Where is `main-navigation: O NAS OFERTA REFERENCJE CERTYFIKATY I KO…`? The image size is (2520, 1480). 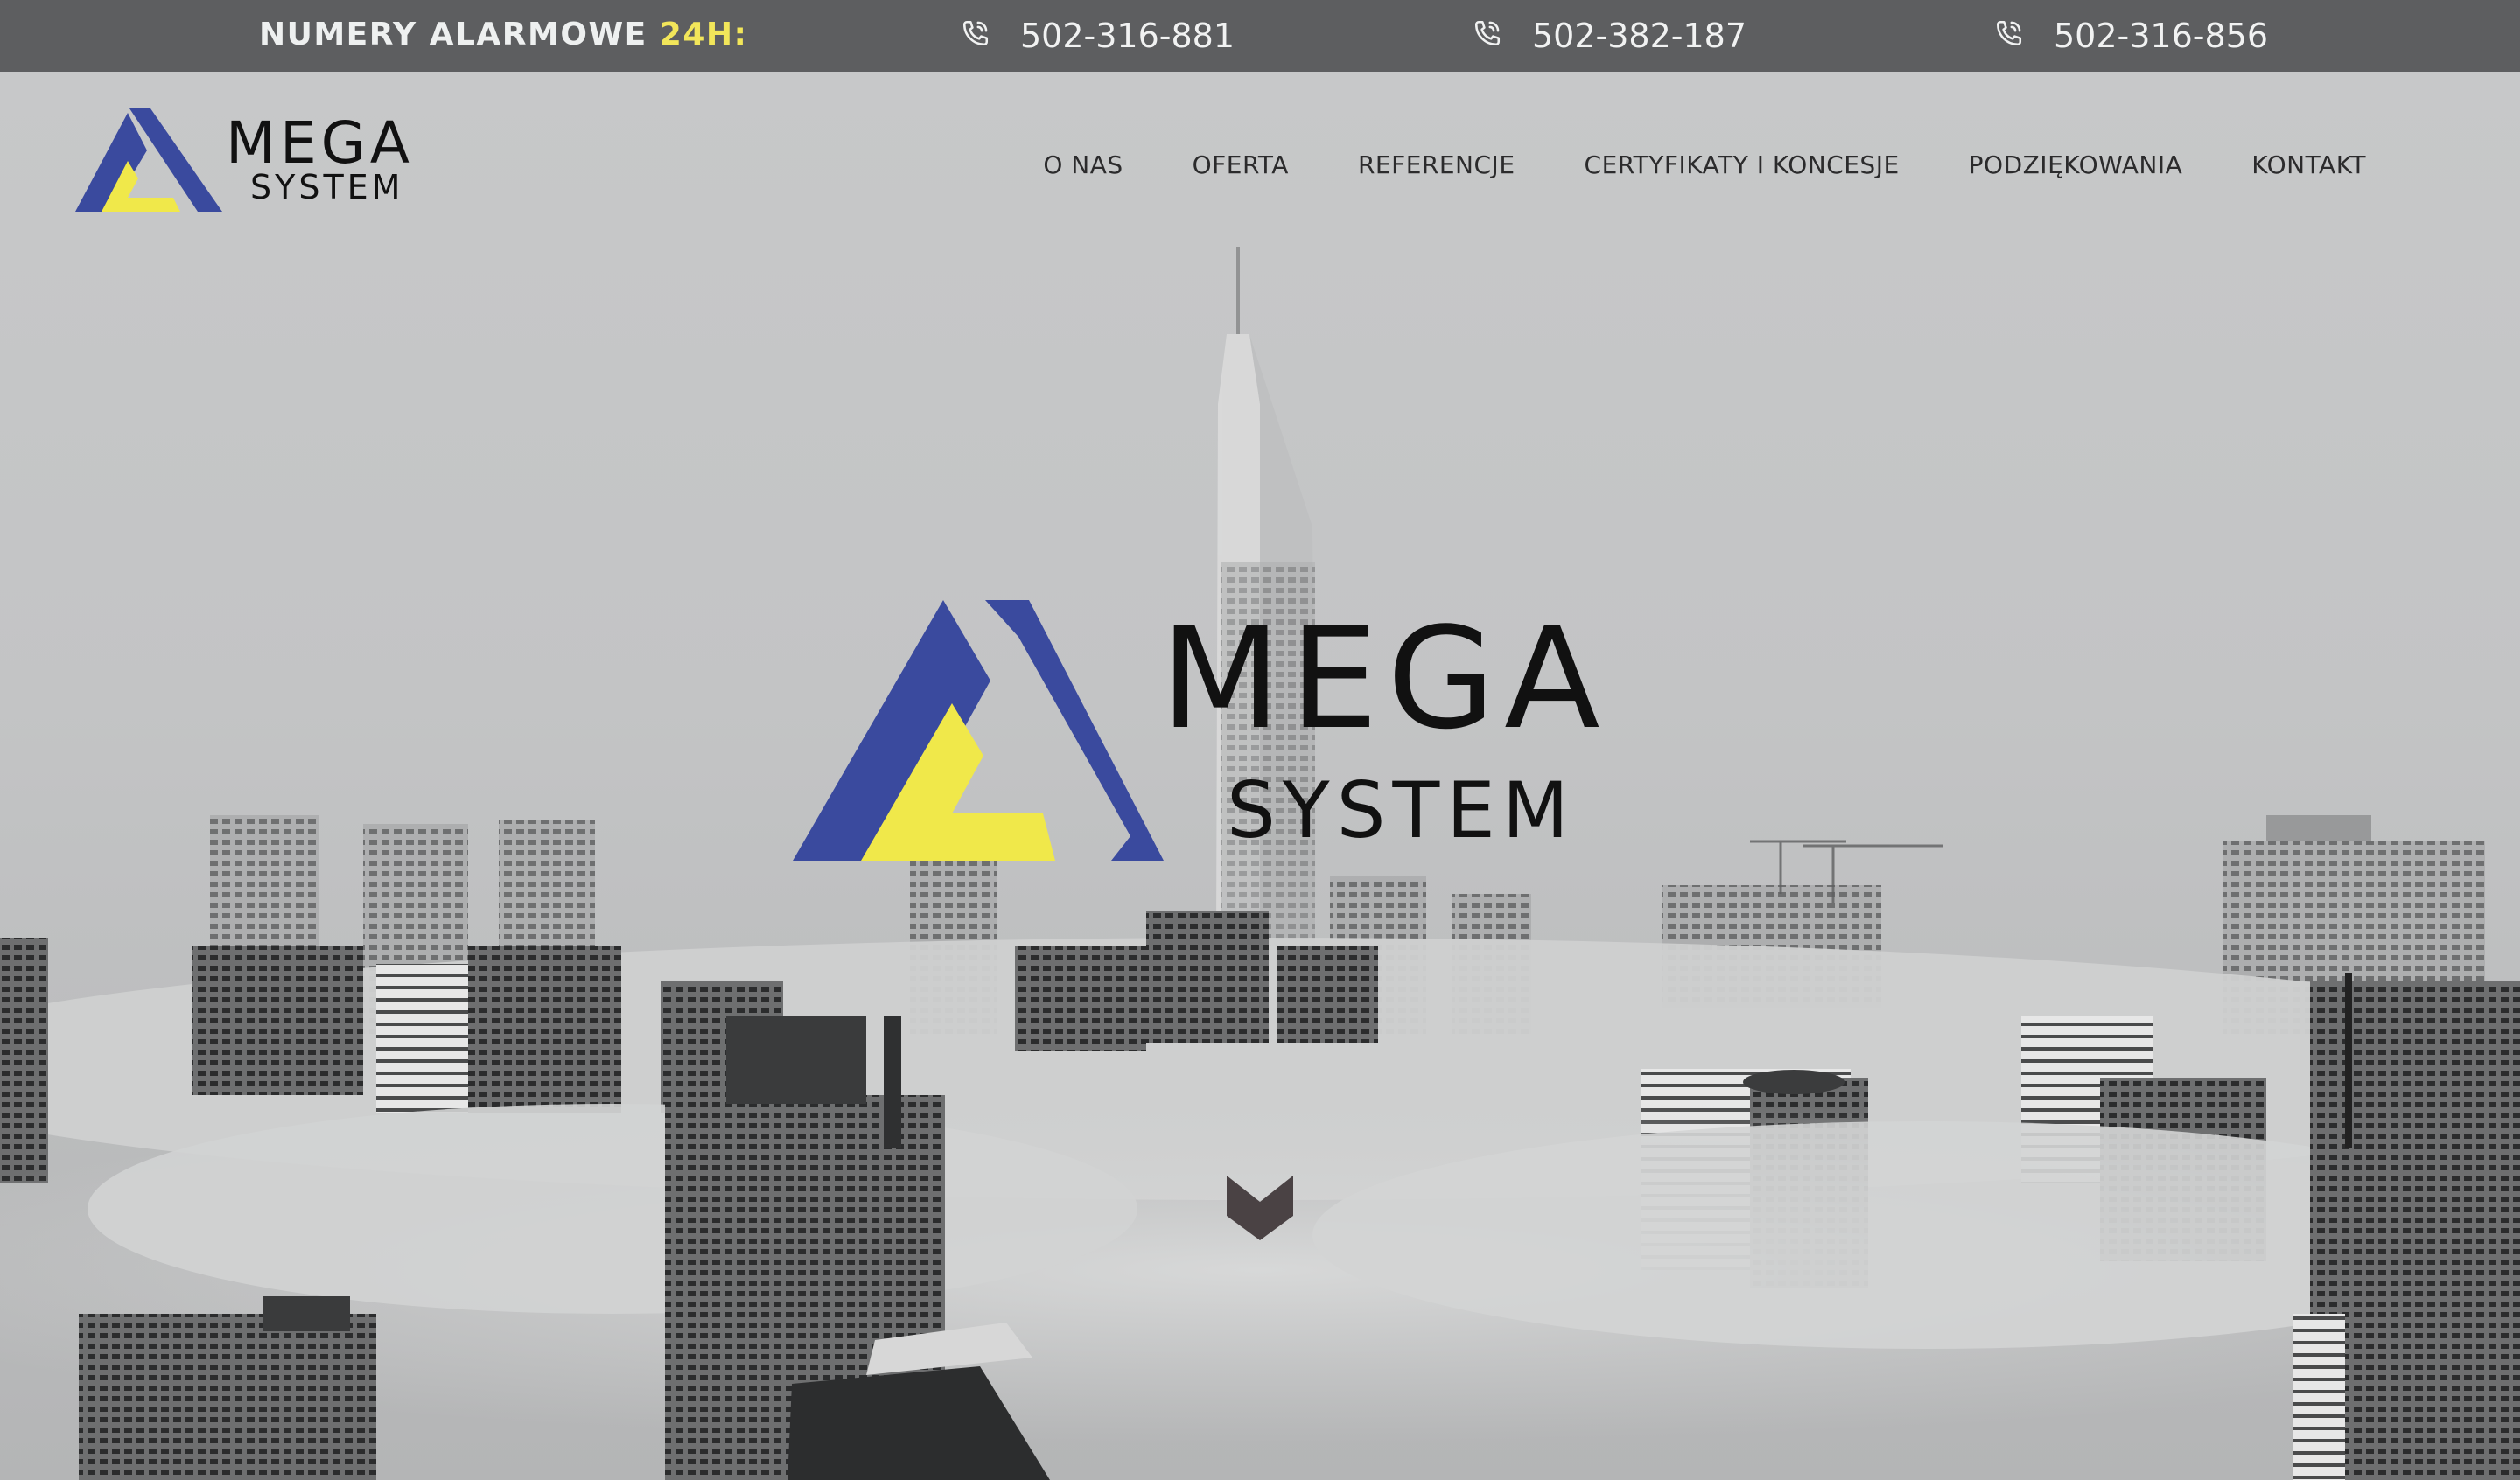
main-navigation: O NAS OFERTA REFERENCJE CERTYFIKATY I KO… is located at coordinates (1704, 165).